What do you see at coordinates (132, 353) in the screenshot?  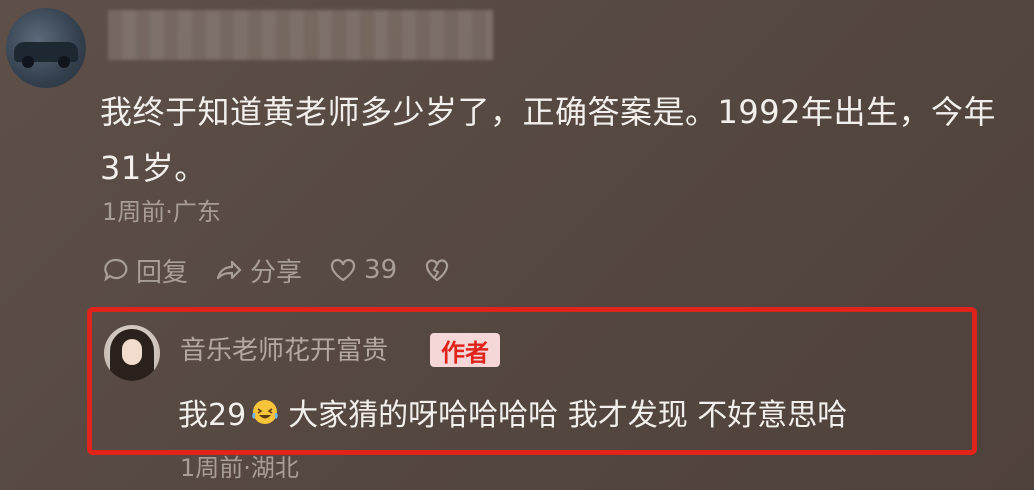 I see `reply-author-avatar` at bounding box center [132, 353].